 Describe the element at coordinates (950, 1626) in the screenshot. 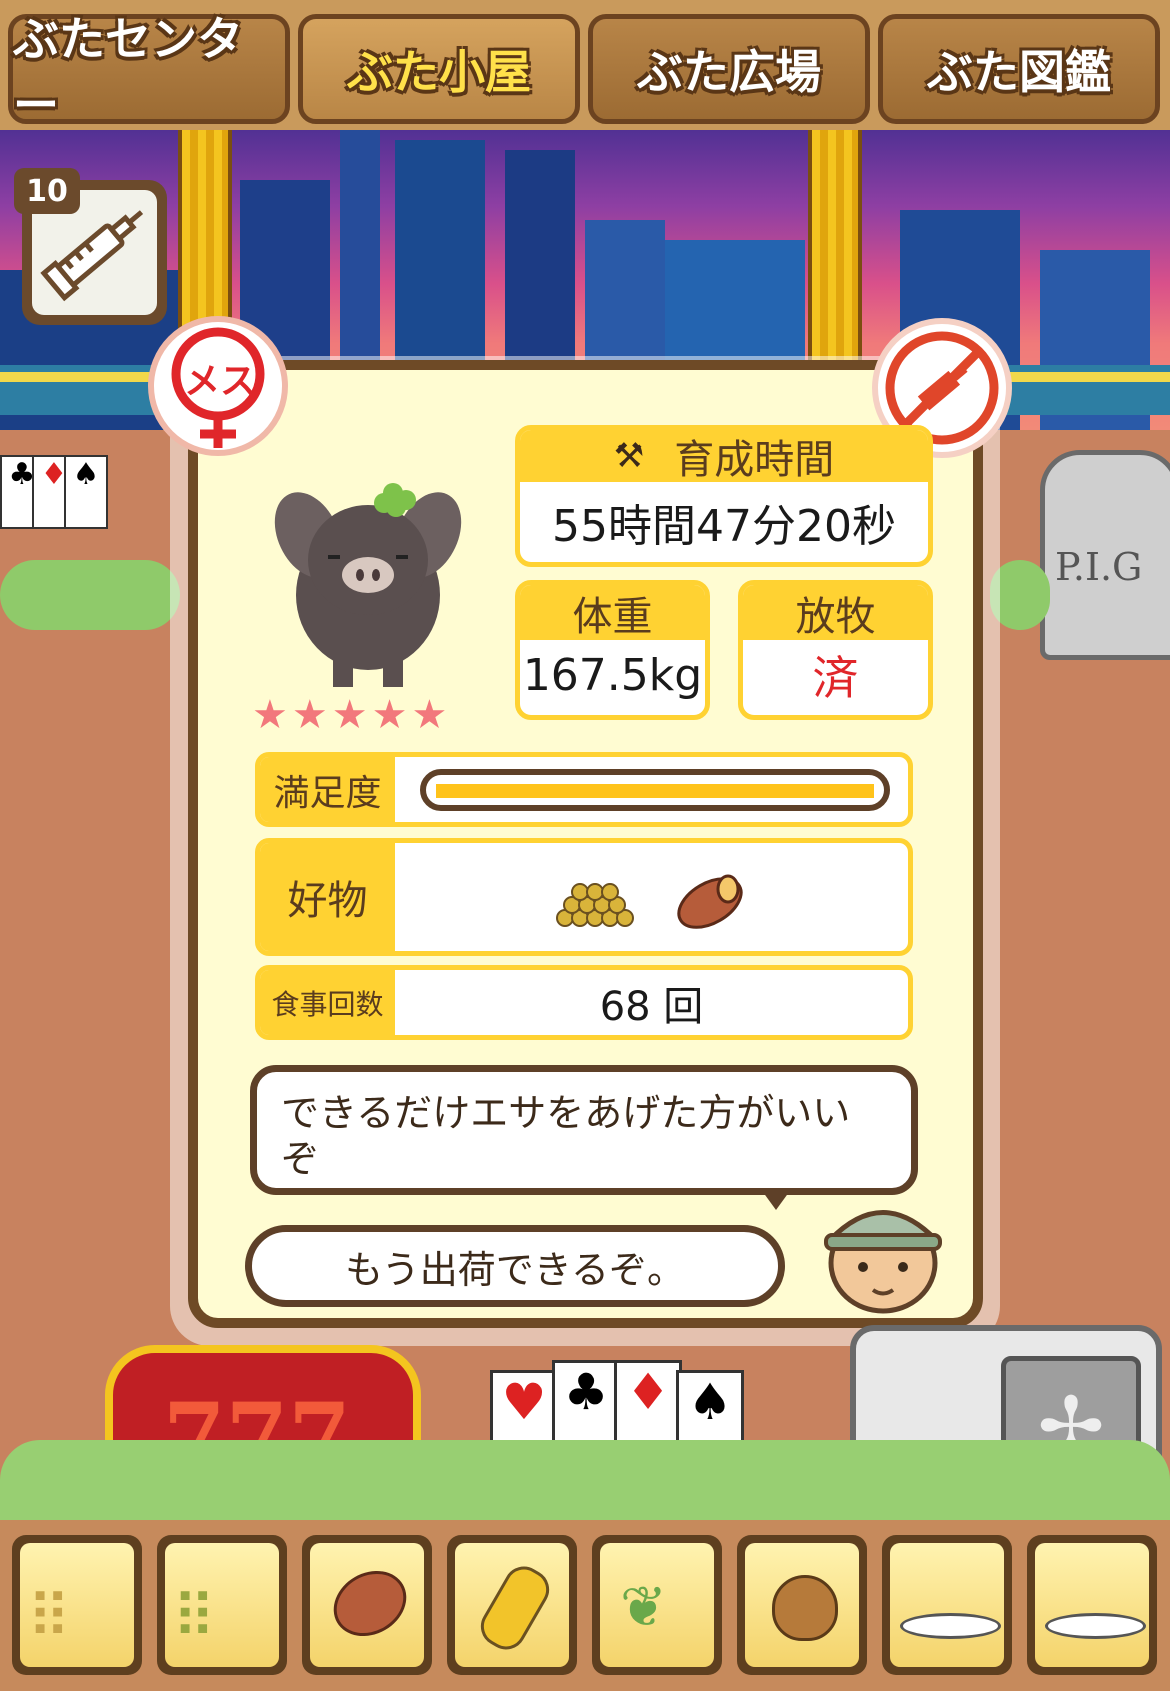

I see `grain-plate-icon` at that location.